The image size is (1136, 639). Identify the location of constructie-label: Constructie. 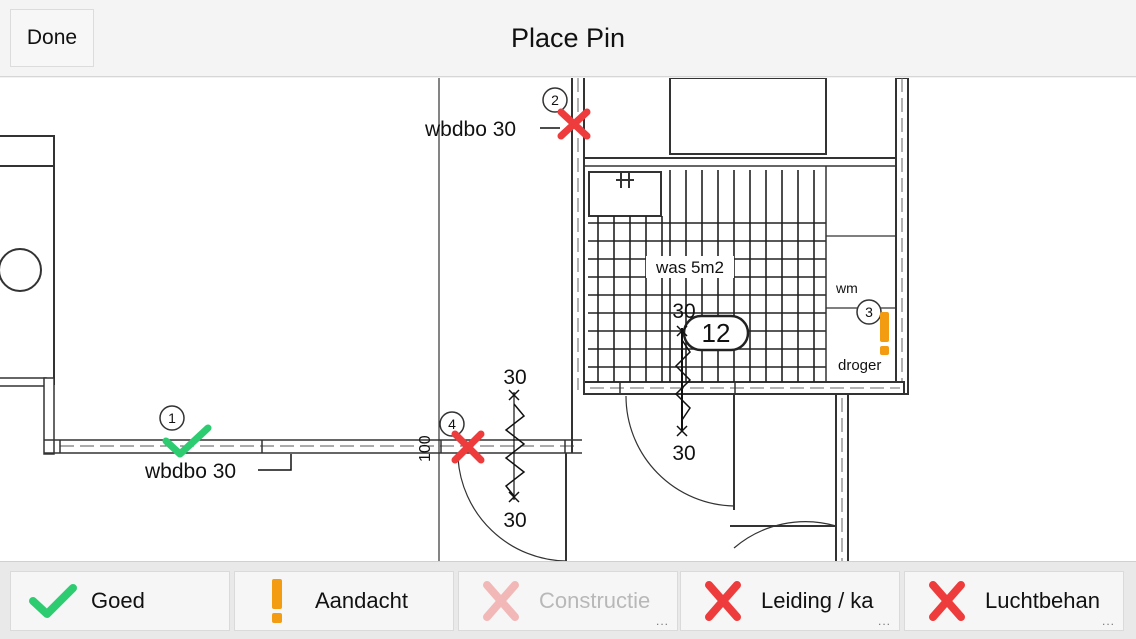
(595, 600).